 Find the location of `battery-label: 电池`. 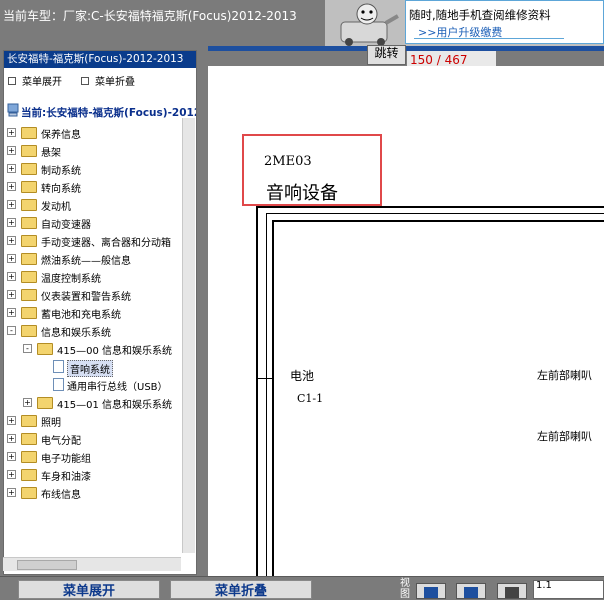

battery-label: 电池 is located at coordinates (302, 376).